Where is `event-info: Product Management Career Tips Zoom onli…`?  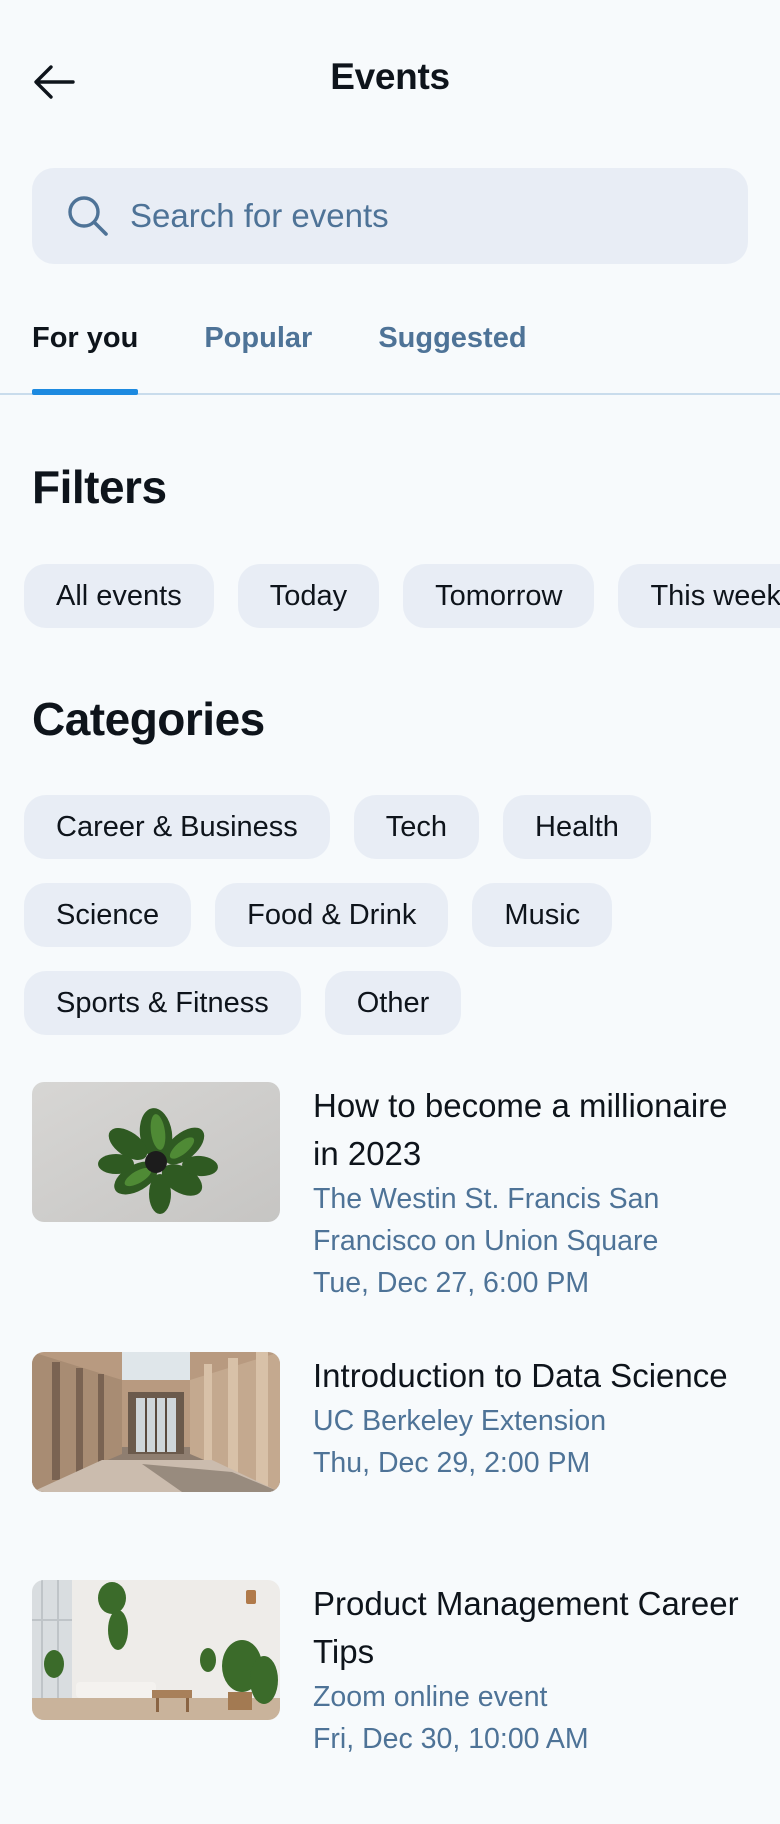
event-info: Product Management Career Tips Zoom onli… is located at coordinates (530, 1670).